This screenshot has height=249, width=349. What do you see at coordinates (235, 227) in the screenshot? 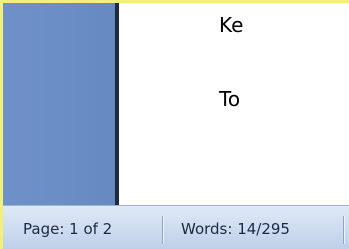
I see `word-count-status: Words: 14/295` at bounding box center [235, 227].